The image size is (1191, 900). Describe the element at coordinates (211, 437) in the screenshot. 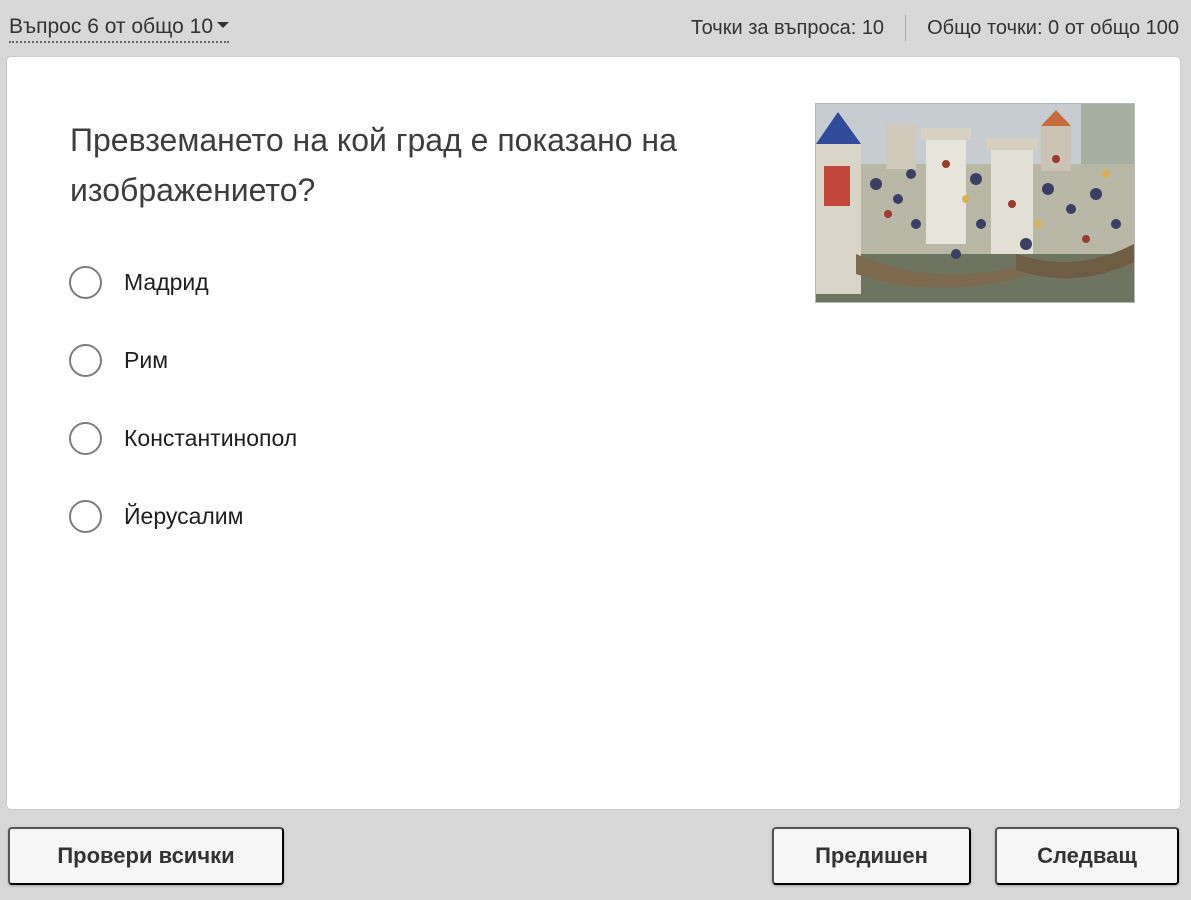

I see `answer-label: Константинопол` at that location.